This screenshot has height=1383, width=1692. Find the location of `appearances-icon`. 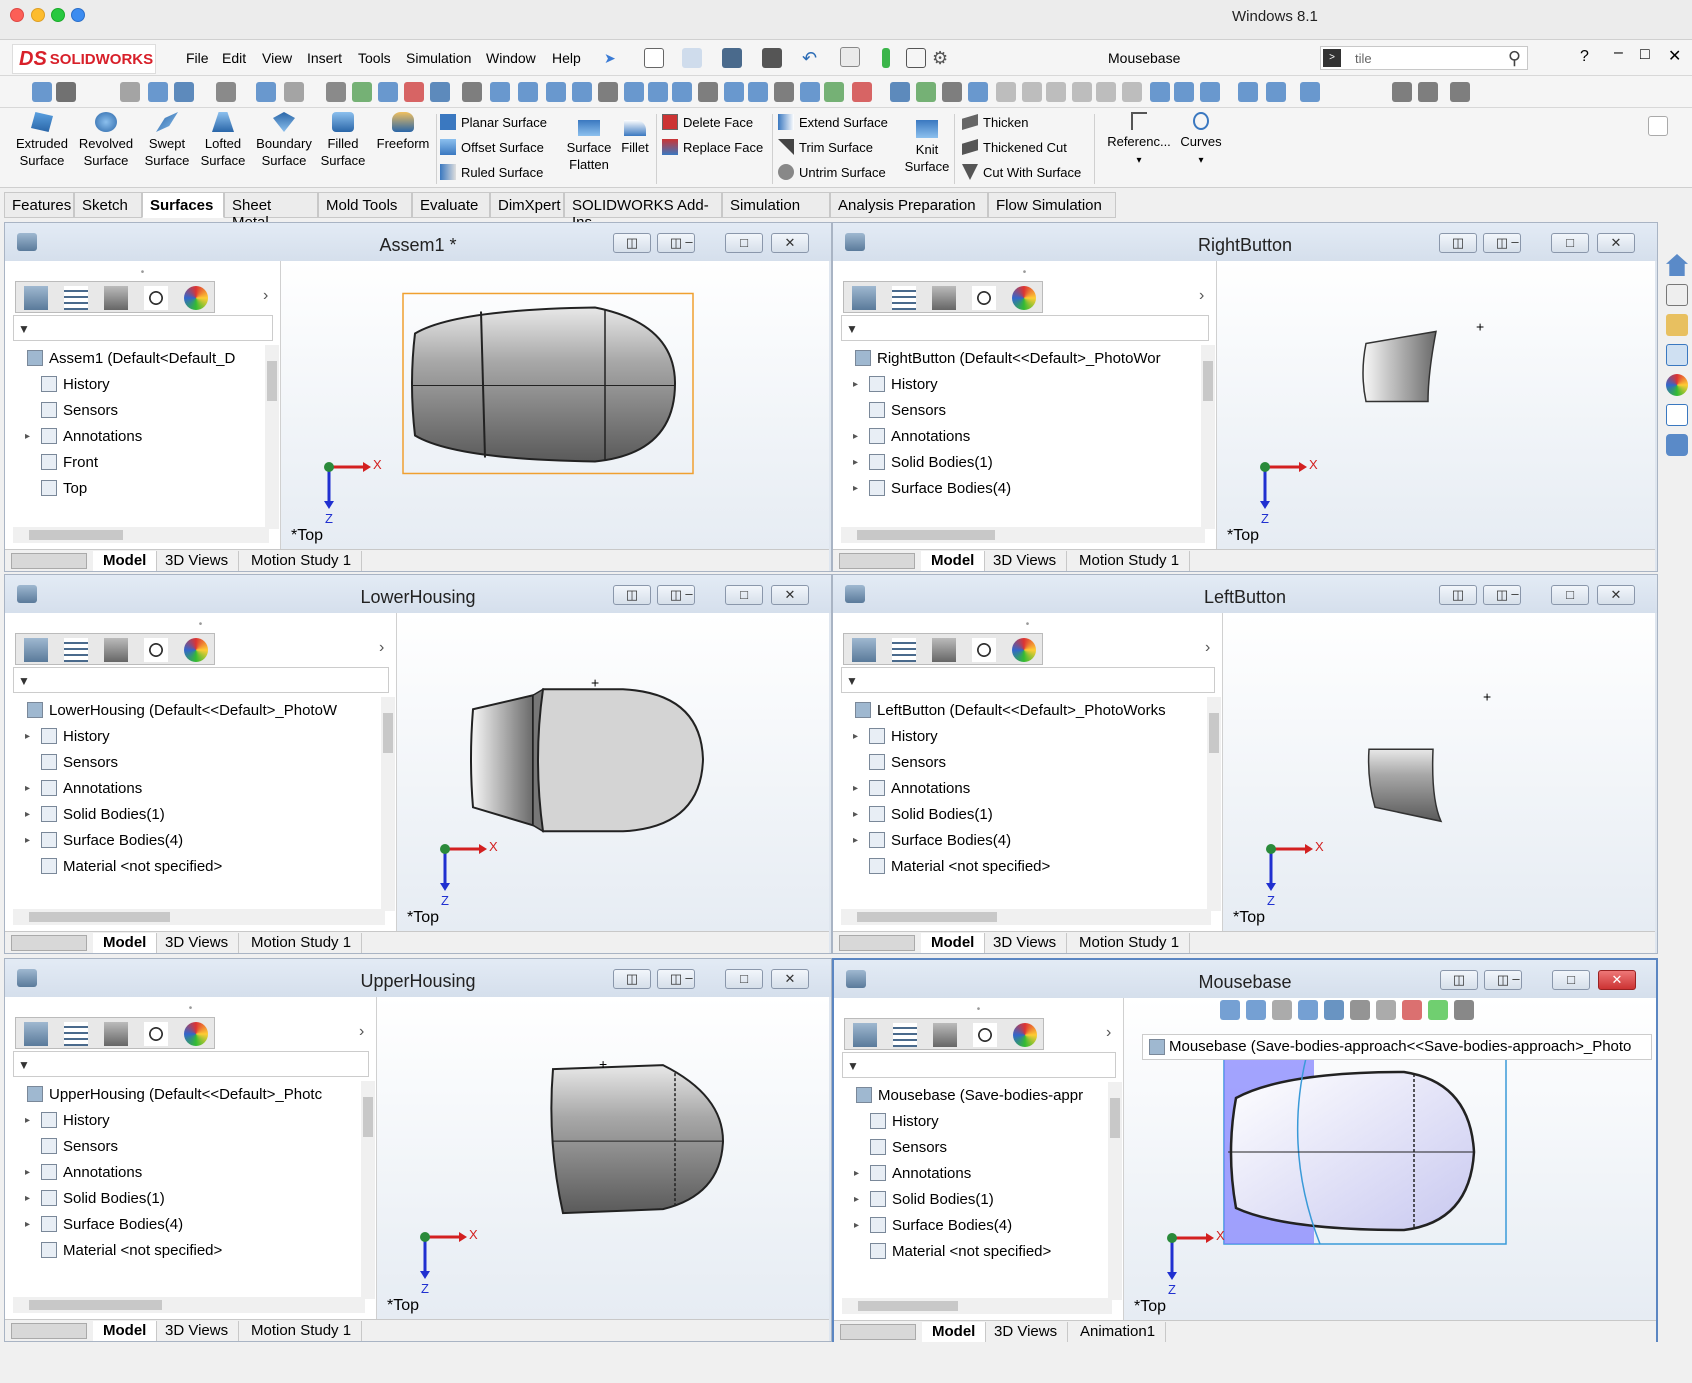

appearances-icon is located at coordinates (1677, 385).